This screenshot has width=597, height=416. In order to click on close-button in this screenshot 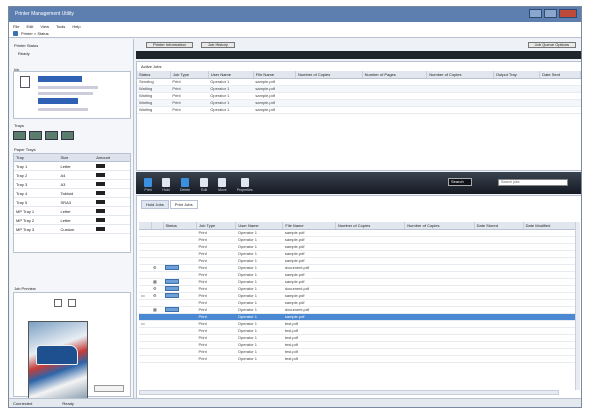, I will do `click(568, 13)`.